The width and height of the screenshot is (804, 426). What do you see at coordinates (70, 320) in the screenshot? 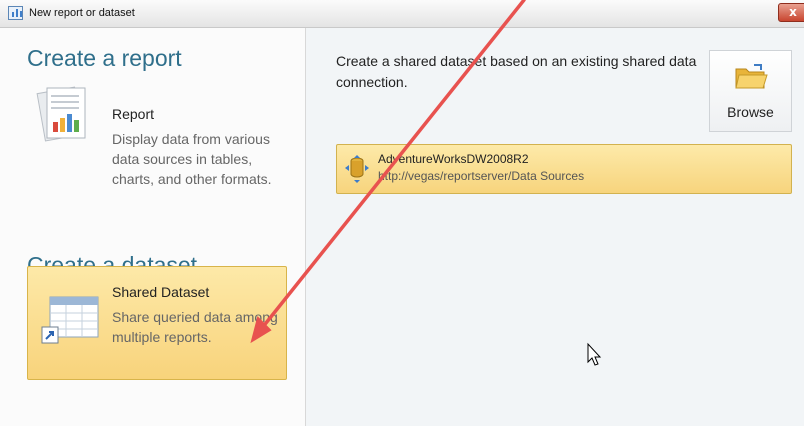
I see `shared-dataset-icon` at bounding box center [70, 320].